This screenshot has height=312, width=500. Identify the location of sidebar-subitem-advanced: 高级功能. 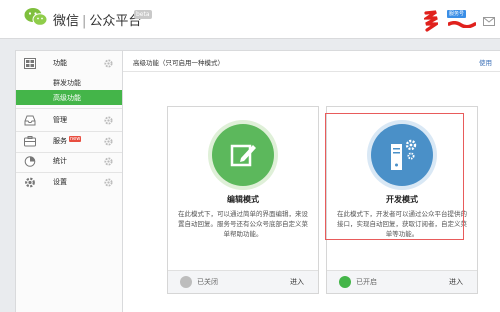
(69, 97).